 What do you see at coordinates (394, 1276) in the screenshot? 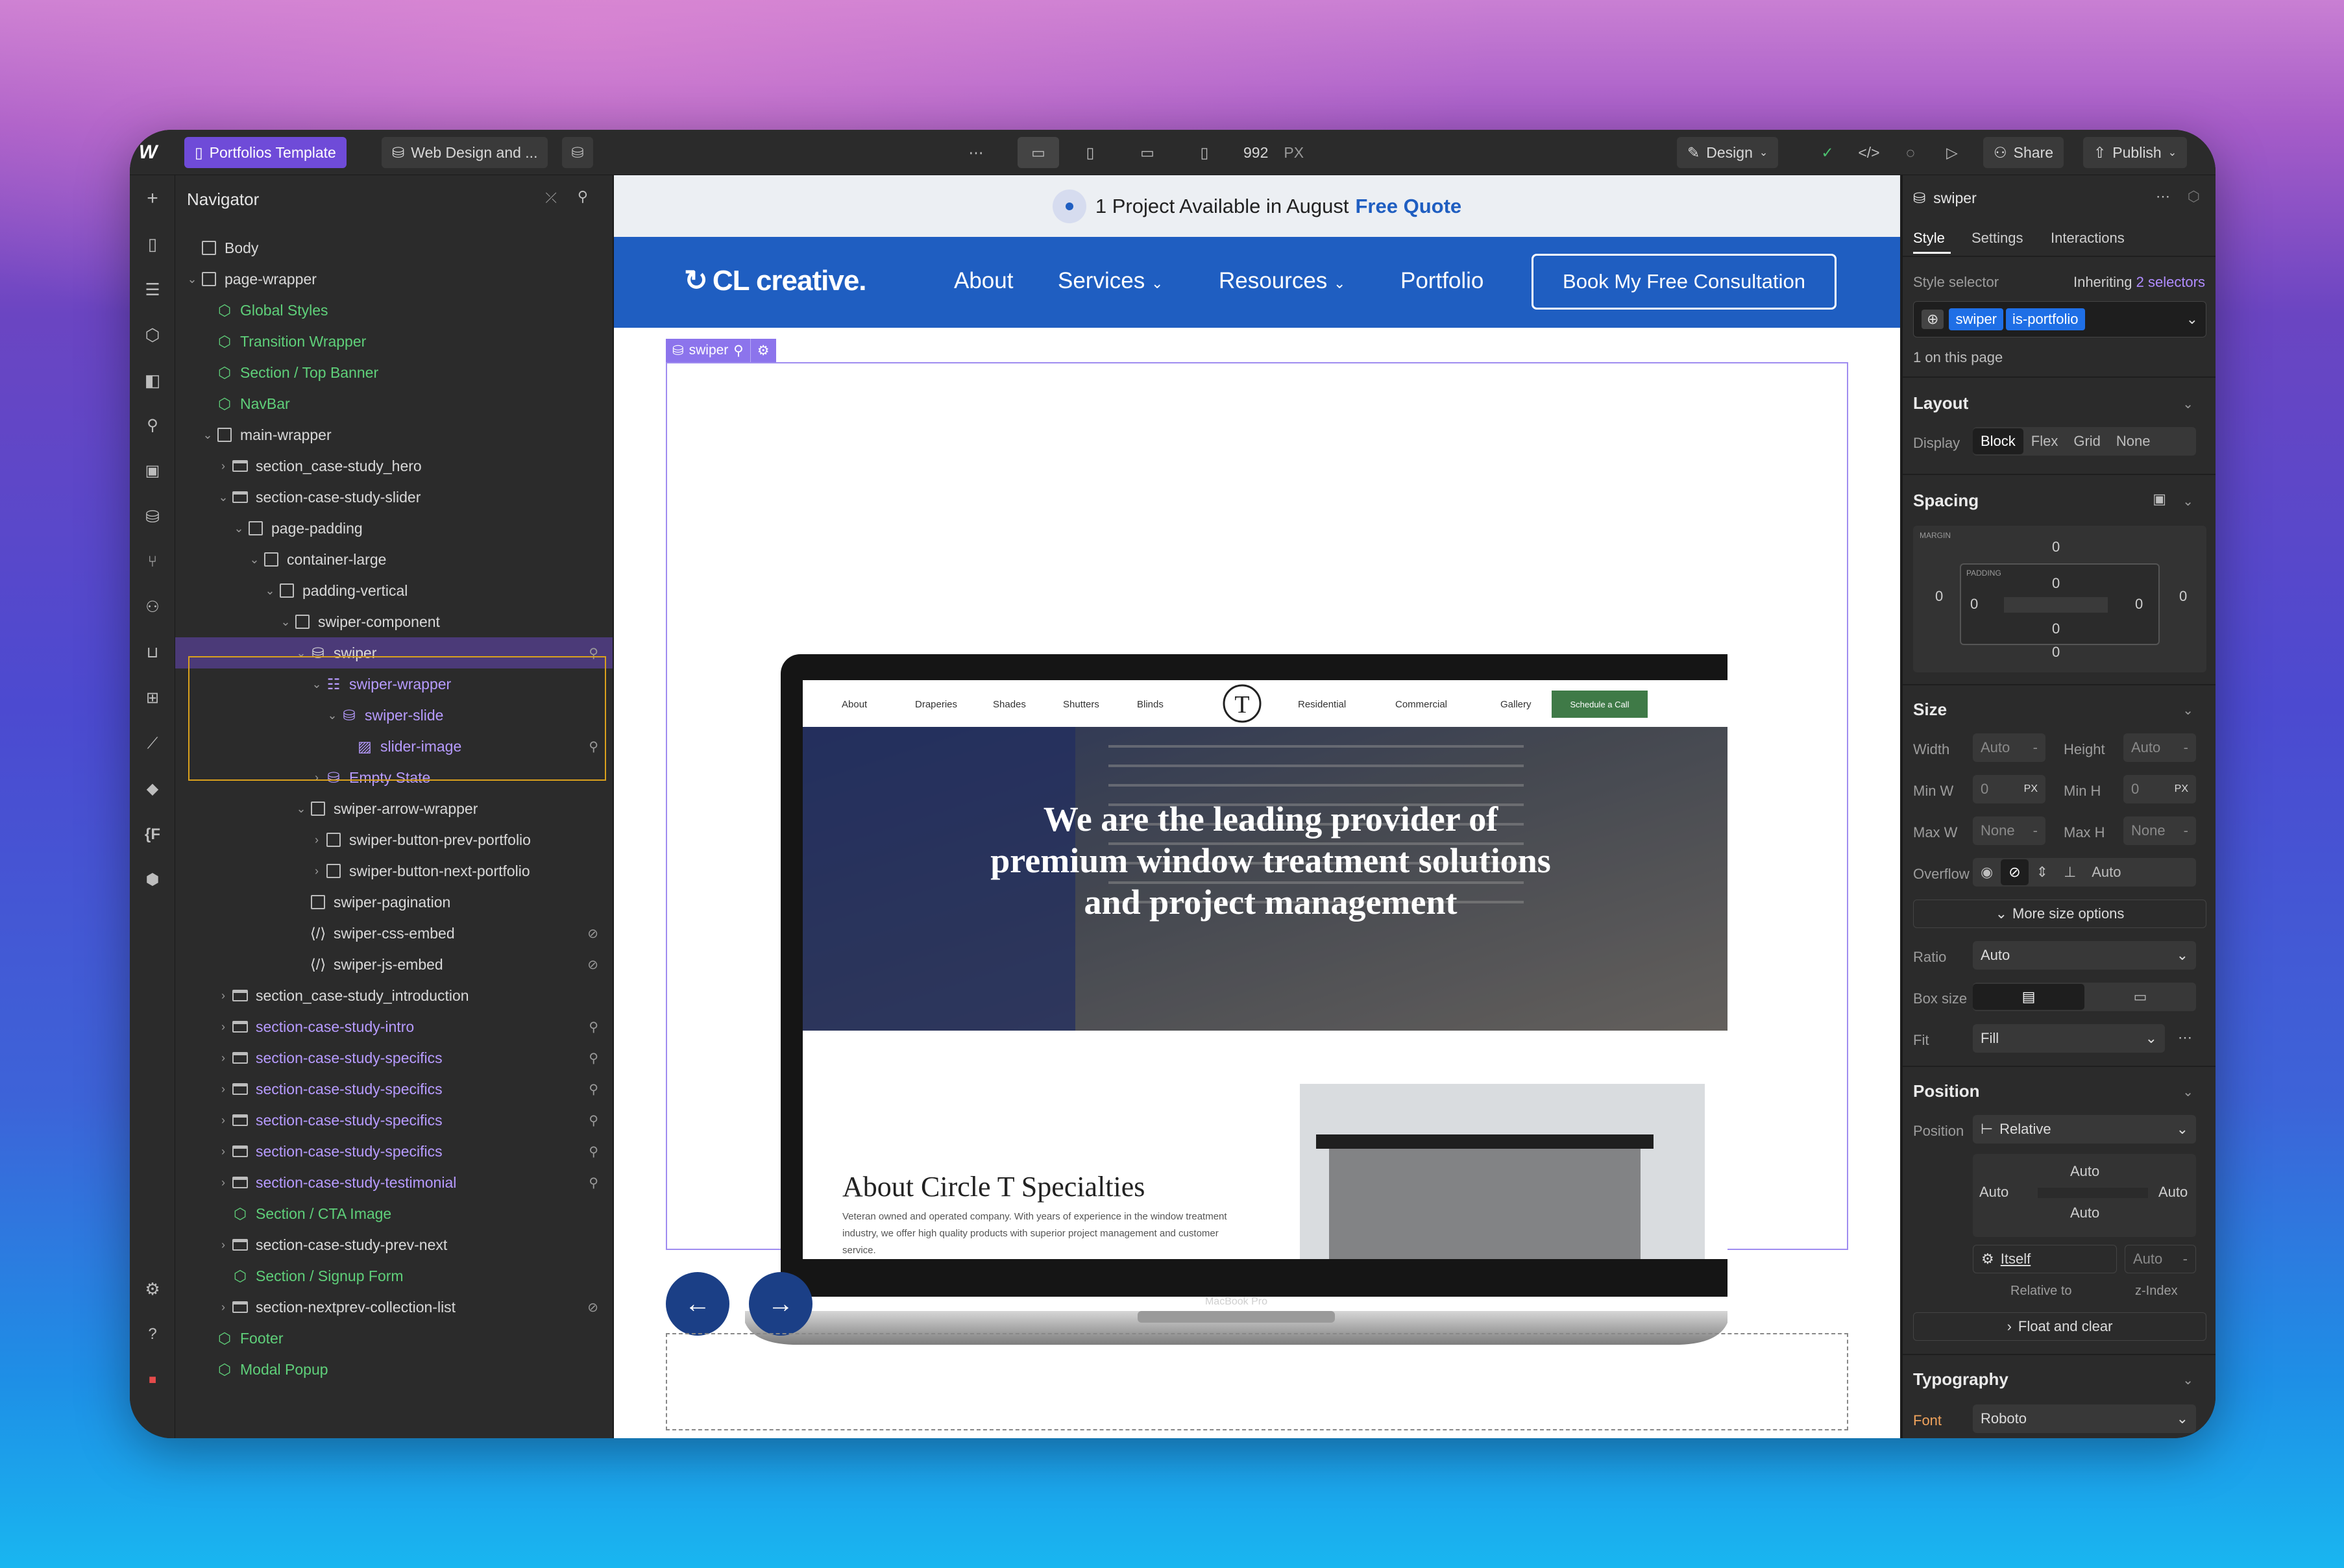
I see `navigator-item: ⬡ Section / Signup Form` at bounding box center [394, 1276].